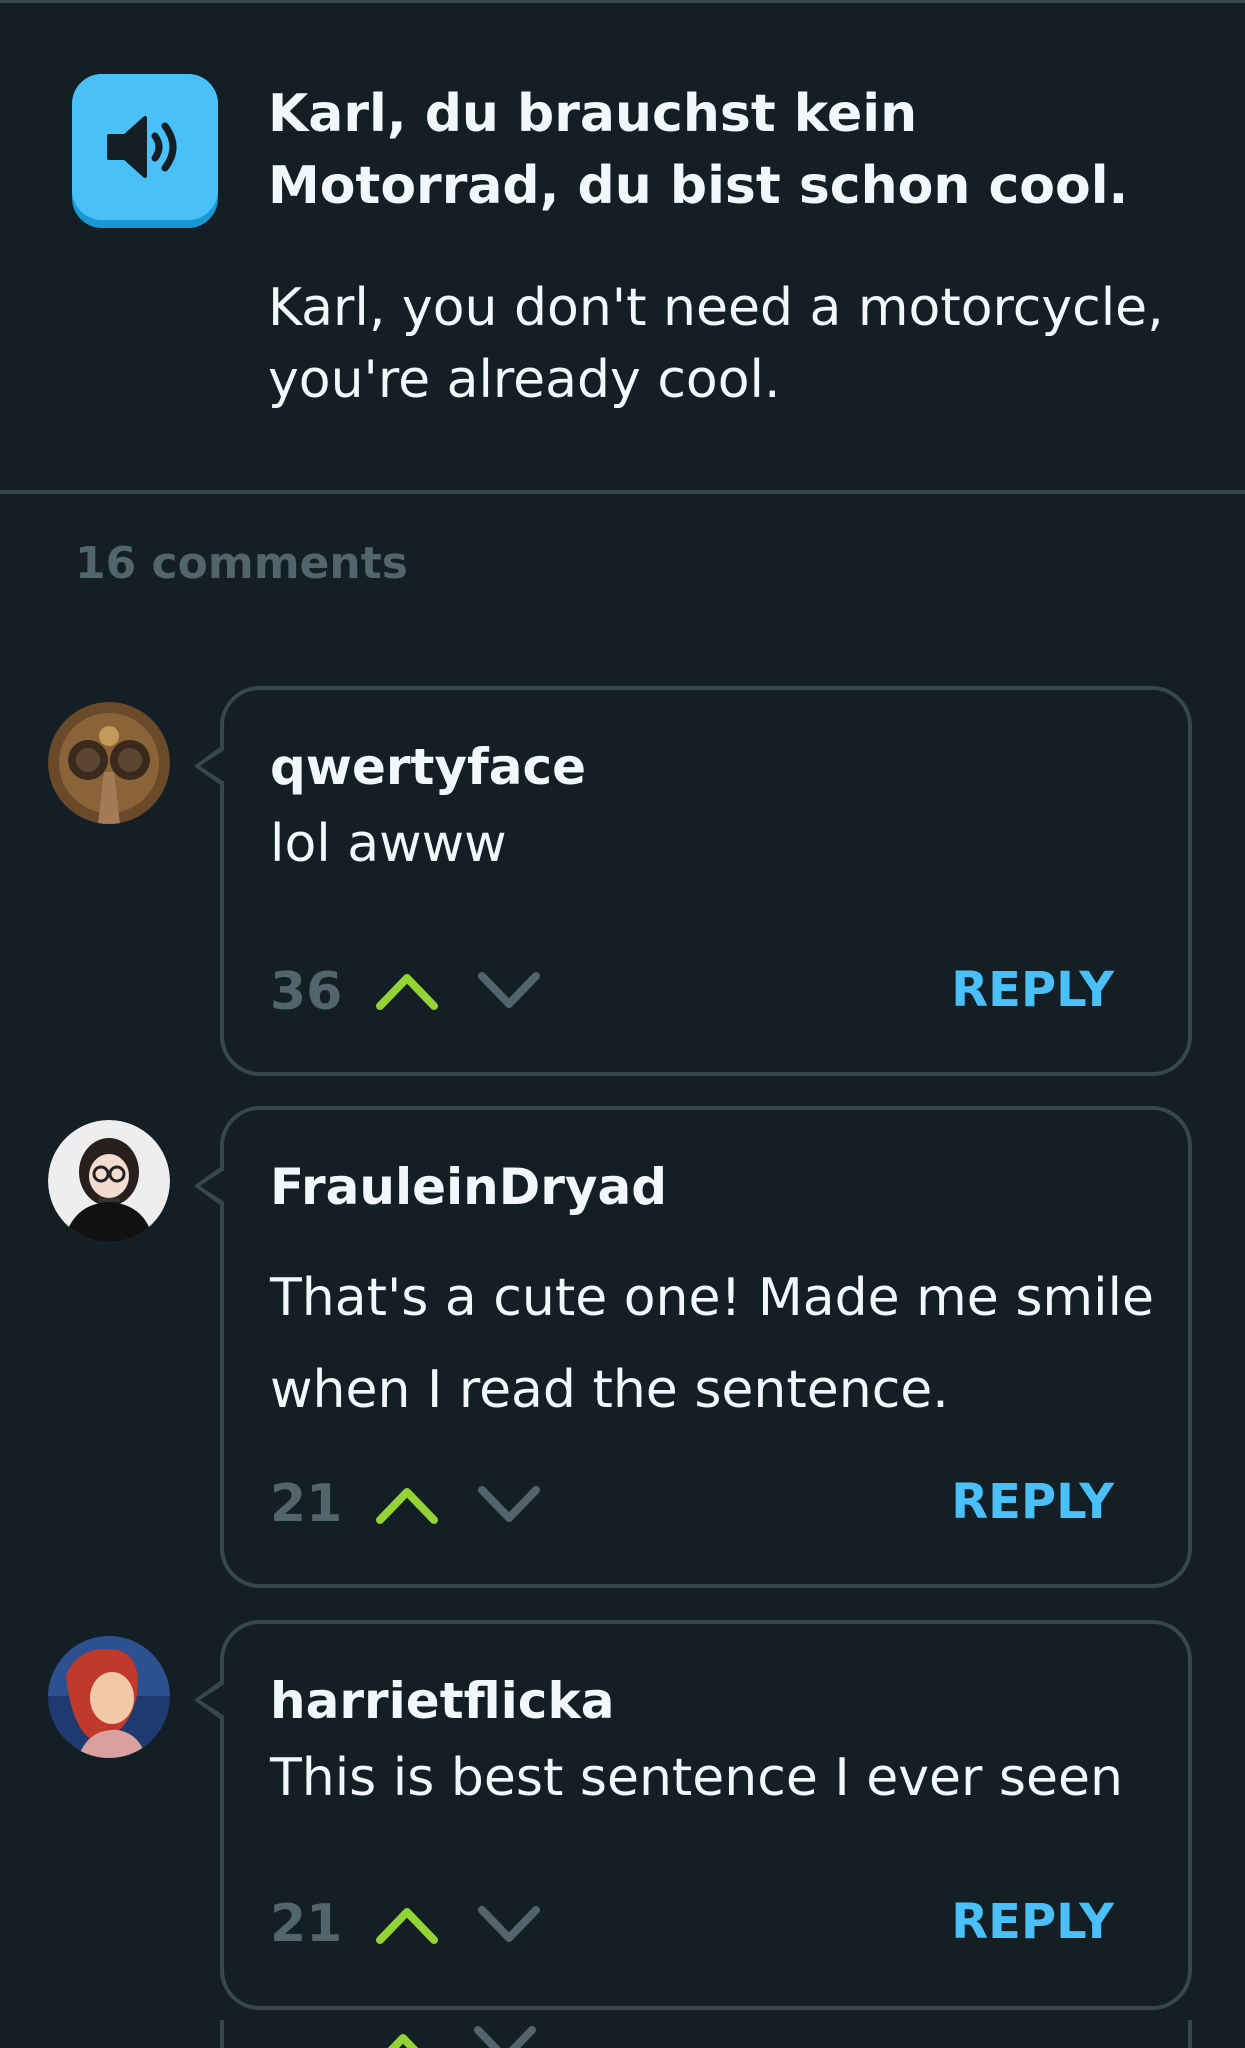 Image resolution: width=1245 pixels, height=2048 pixels. I want to click on comment-text: This is best sentence I ever seen, so click(696, 1778).